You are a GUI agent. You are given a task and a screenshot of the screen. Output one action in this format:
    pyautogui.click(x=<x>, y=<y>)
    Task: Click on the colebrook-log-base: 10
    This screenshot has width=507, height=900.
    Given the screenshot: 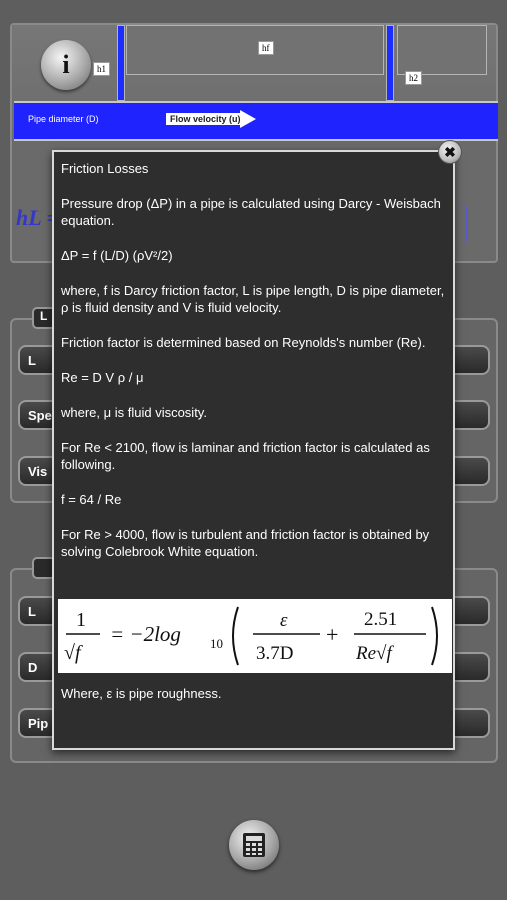 What is the action you would take?
    pyautogui.click(x=216, y=643)
    